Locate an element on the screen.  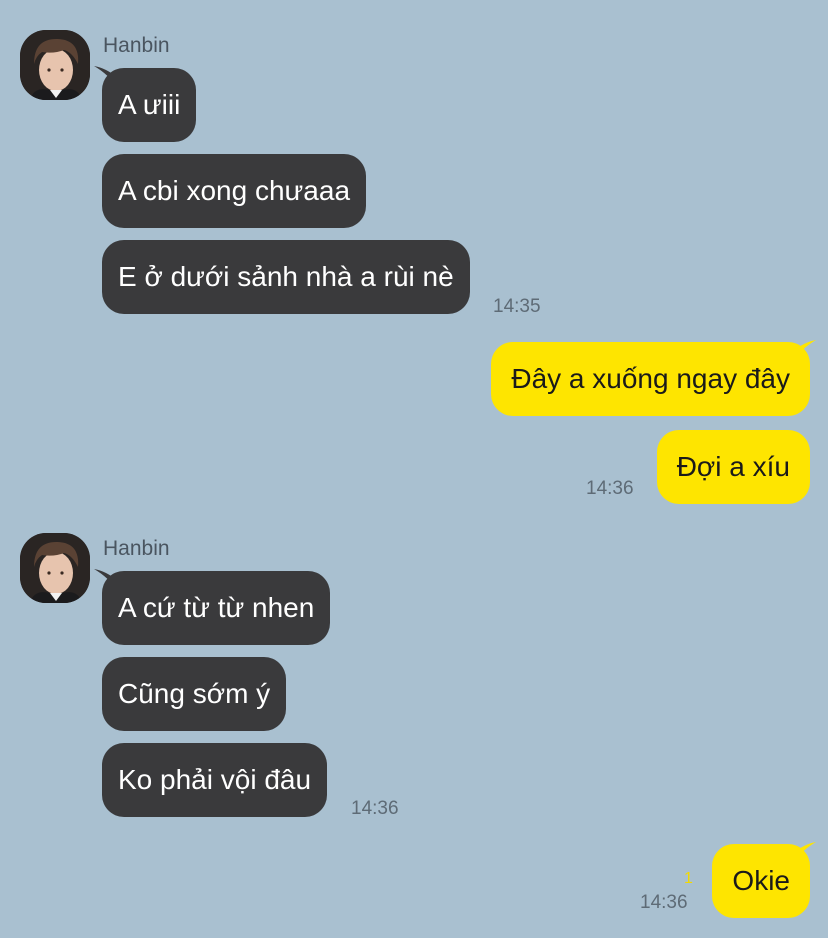
incoming-message-bubble: A cứ từ từ nhen is located at coordinates (216, 608).